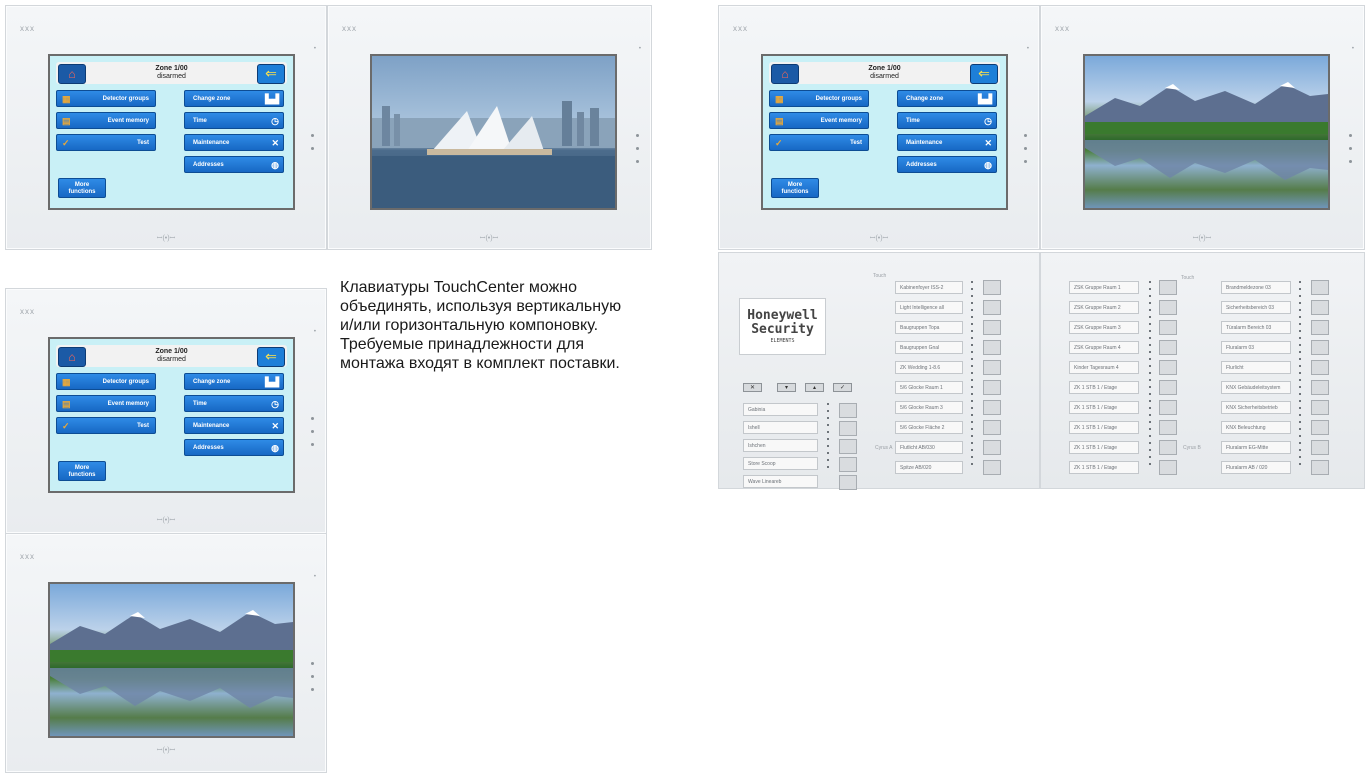 This screenshot has height=776, width=1368. What do you see at coordinates (884, 76) in the screenshot?
I see `zone-status: disarmed` at bounding box center [884, 76].